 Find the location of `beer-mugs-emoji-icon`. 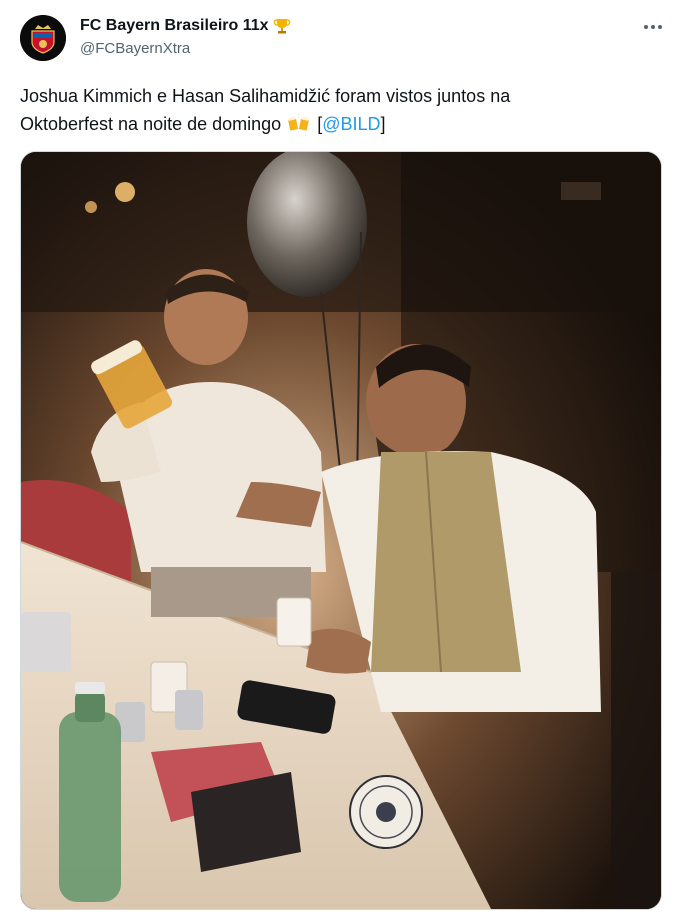

beer-mugs-emoji-icon is located at coordinates (299, 123).